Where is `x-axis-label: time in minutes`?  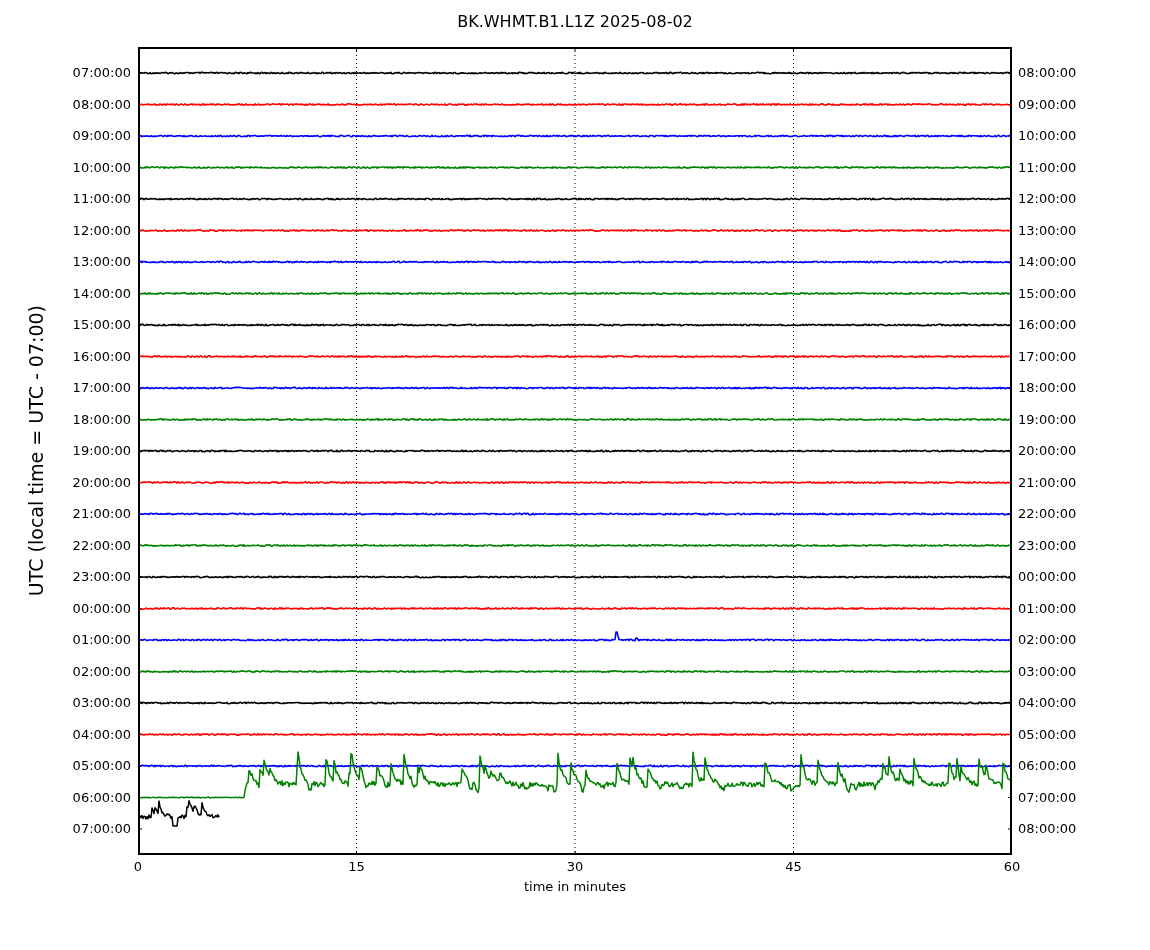 x-axis-label: time in minutes is located at coordinates (575, 886).